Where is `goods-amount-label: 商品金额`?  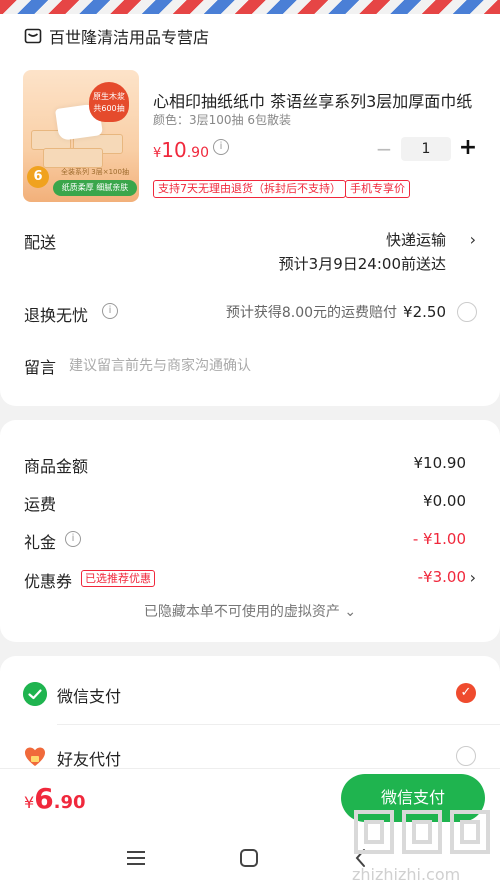
goods-amount-label: 商品金额 is located at coordinates (56, 466).